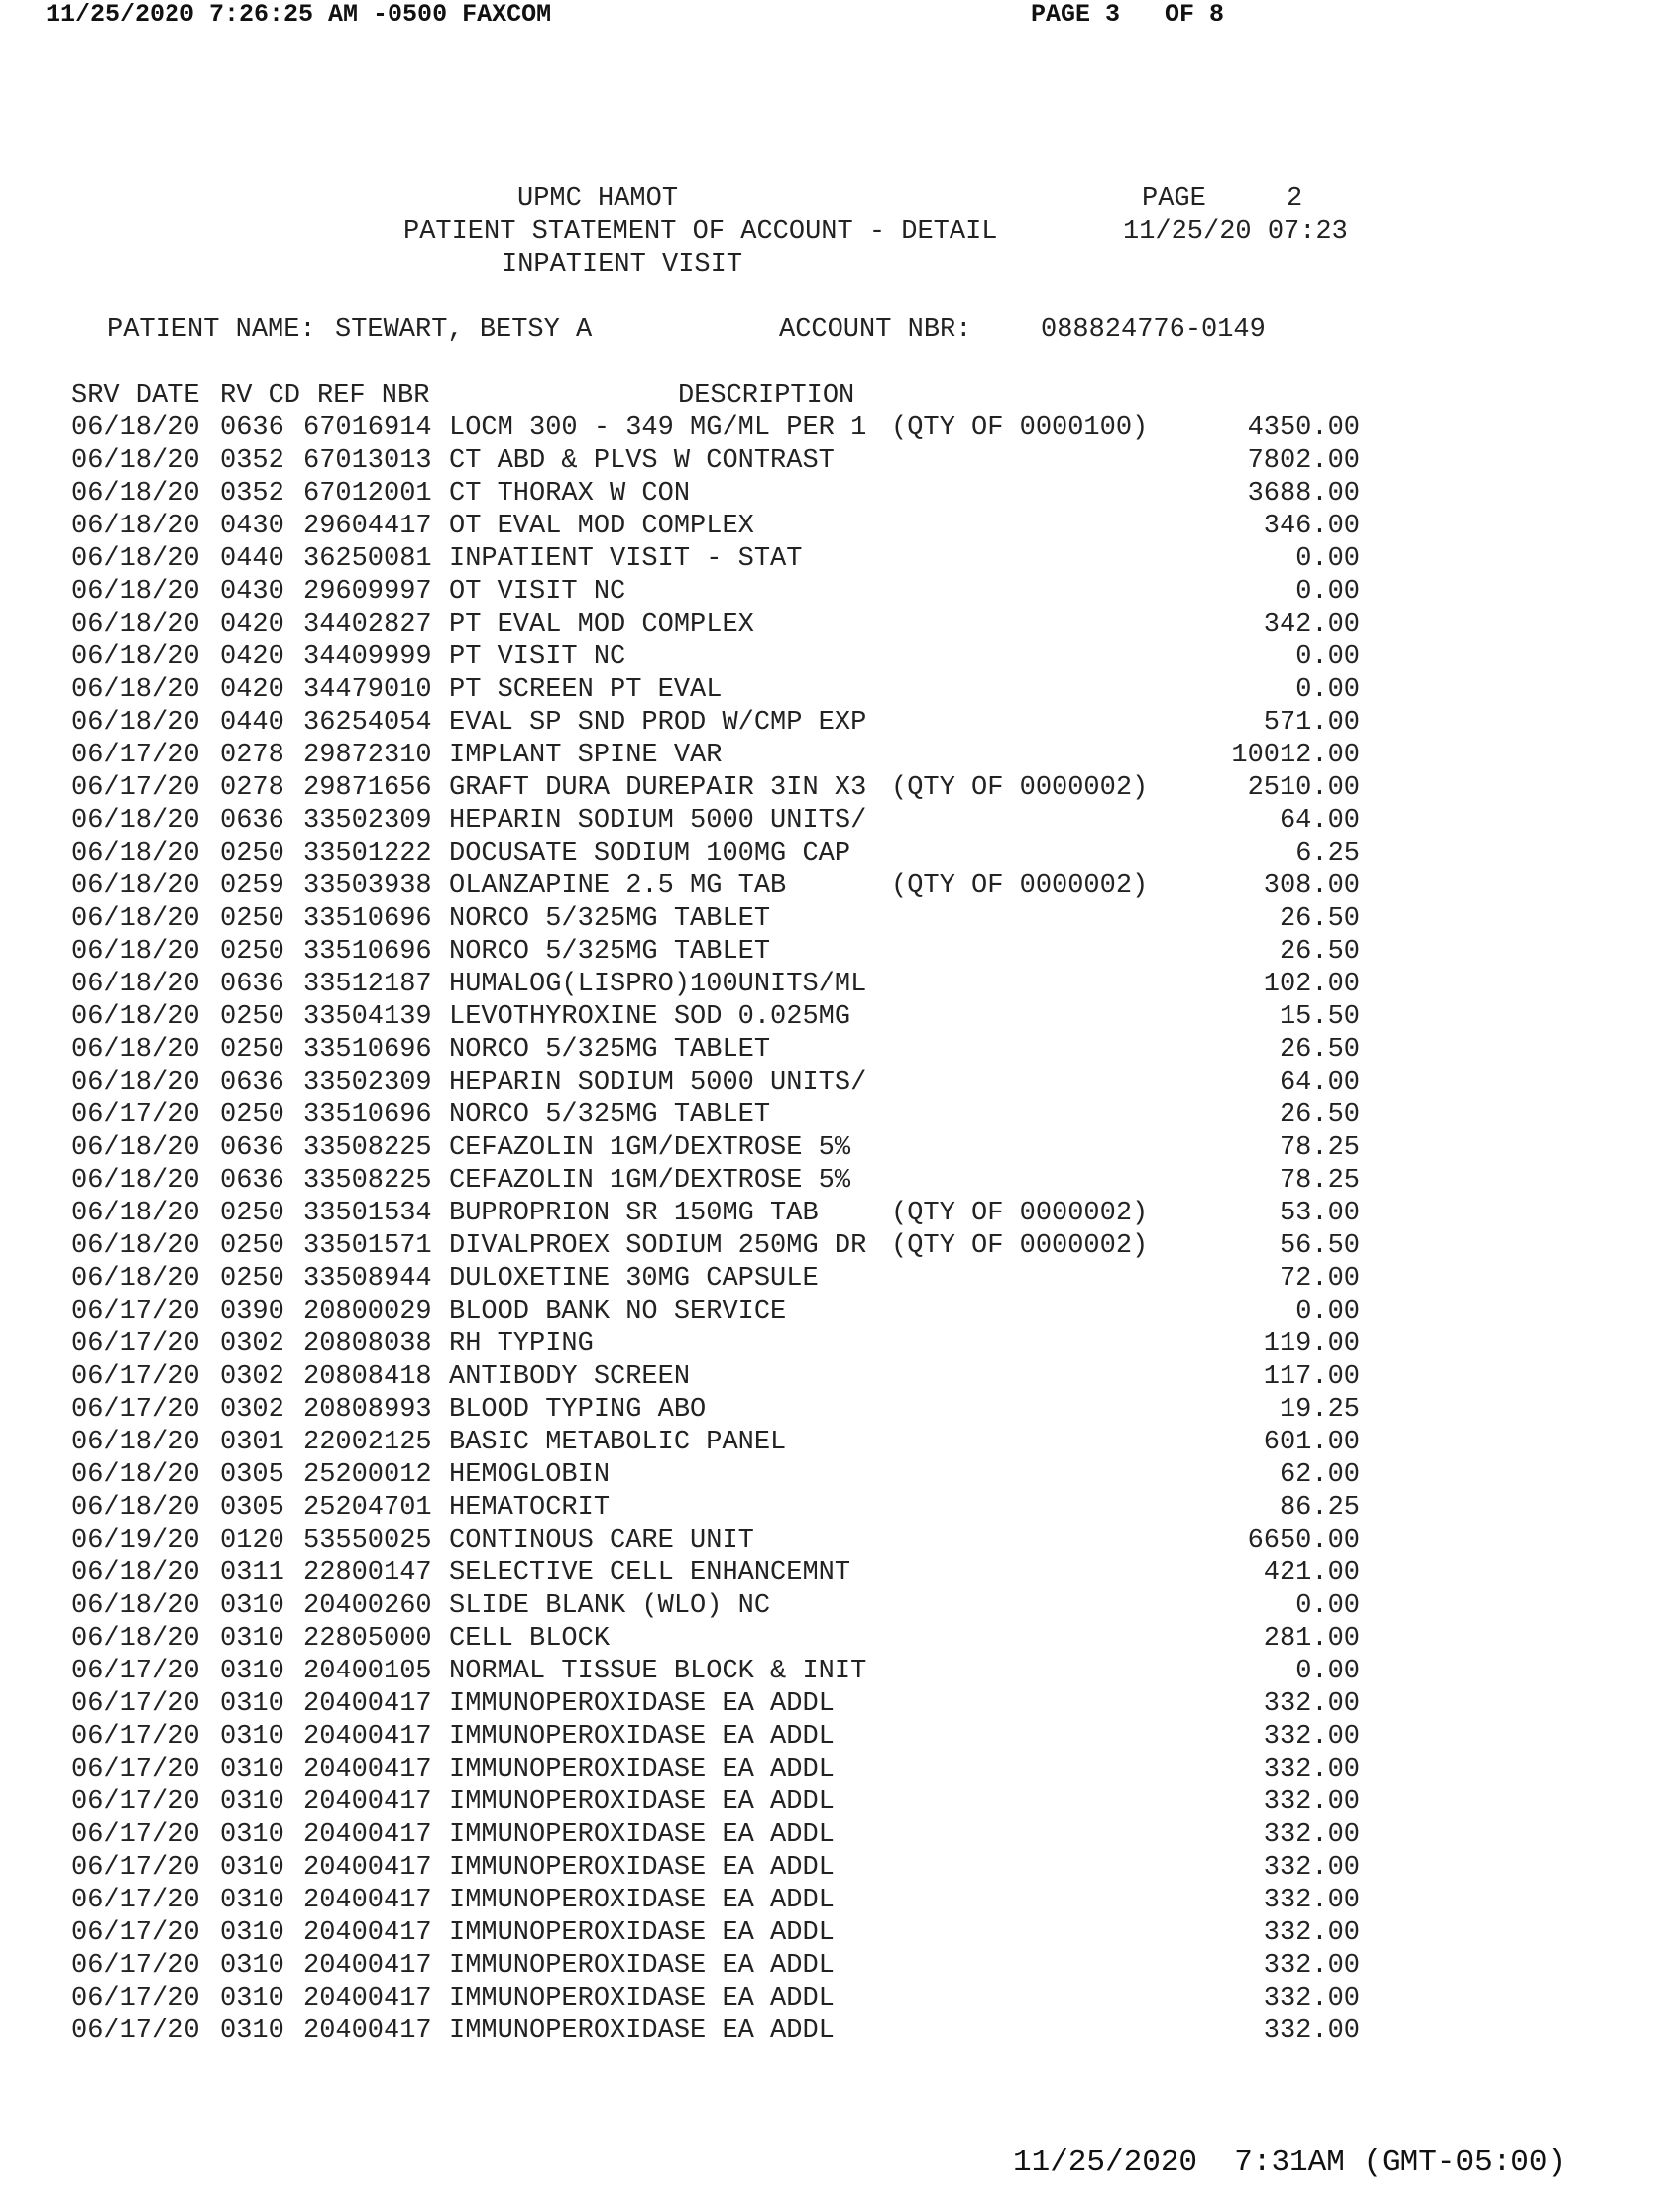 This screenshot has height=2191, width=1680. I want to click on amount: 19.25, so click(1319, 1410).